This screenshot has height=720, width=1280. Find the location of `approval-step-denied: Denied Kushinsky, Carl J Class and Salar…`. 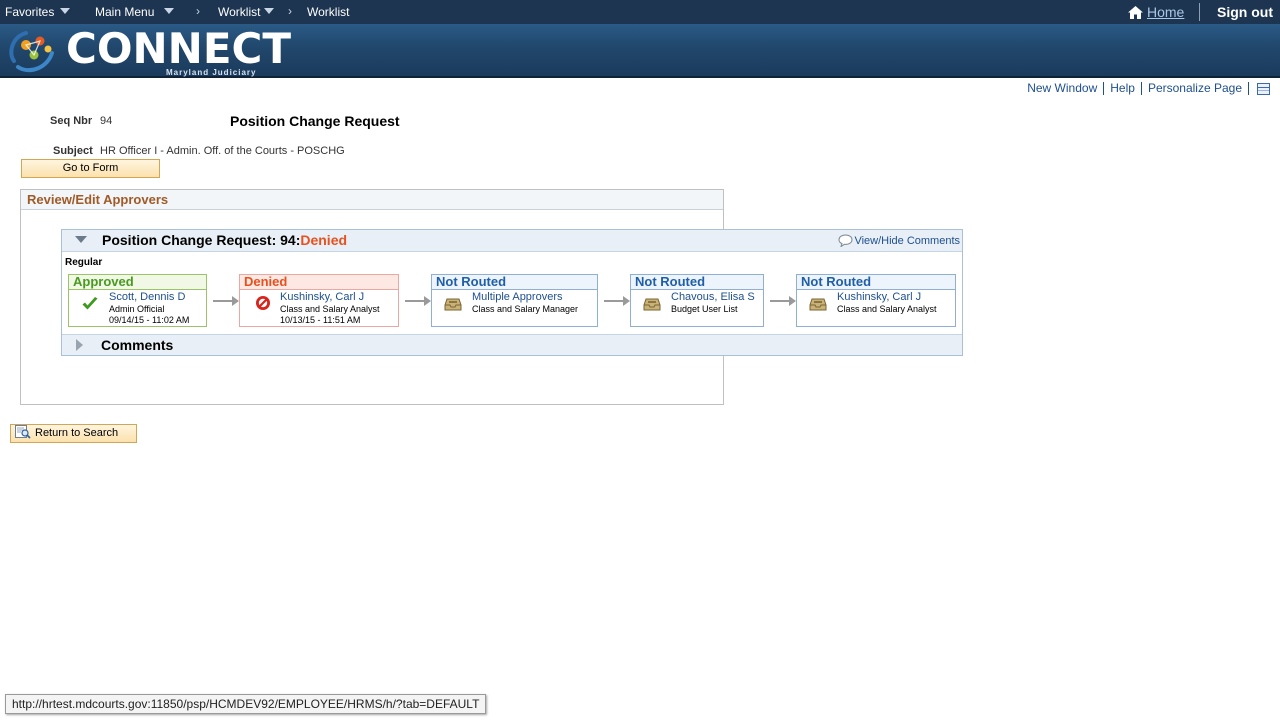

approval-step-denied: Denied Kushinsky, Carl J Class and Salar… is located at coordinates (319, 300).